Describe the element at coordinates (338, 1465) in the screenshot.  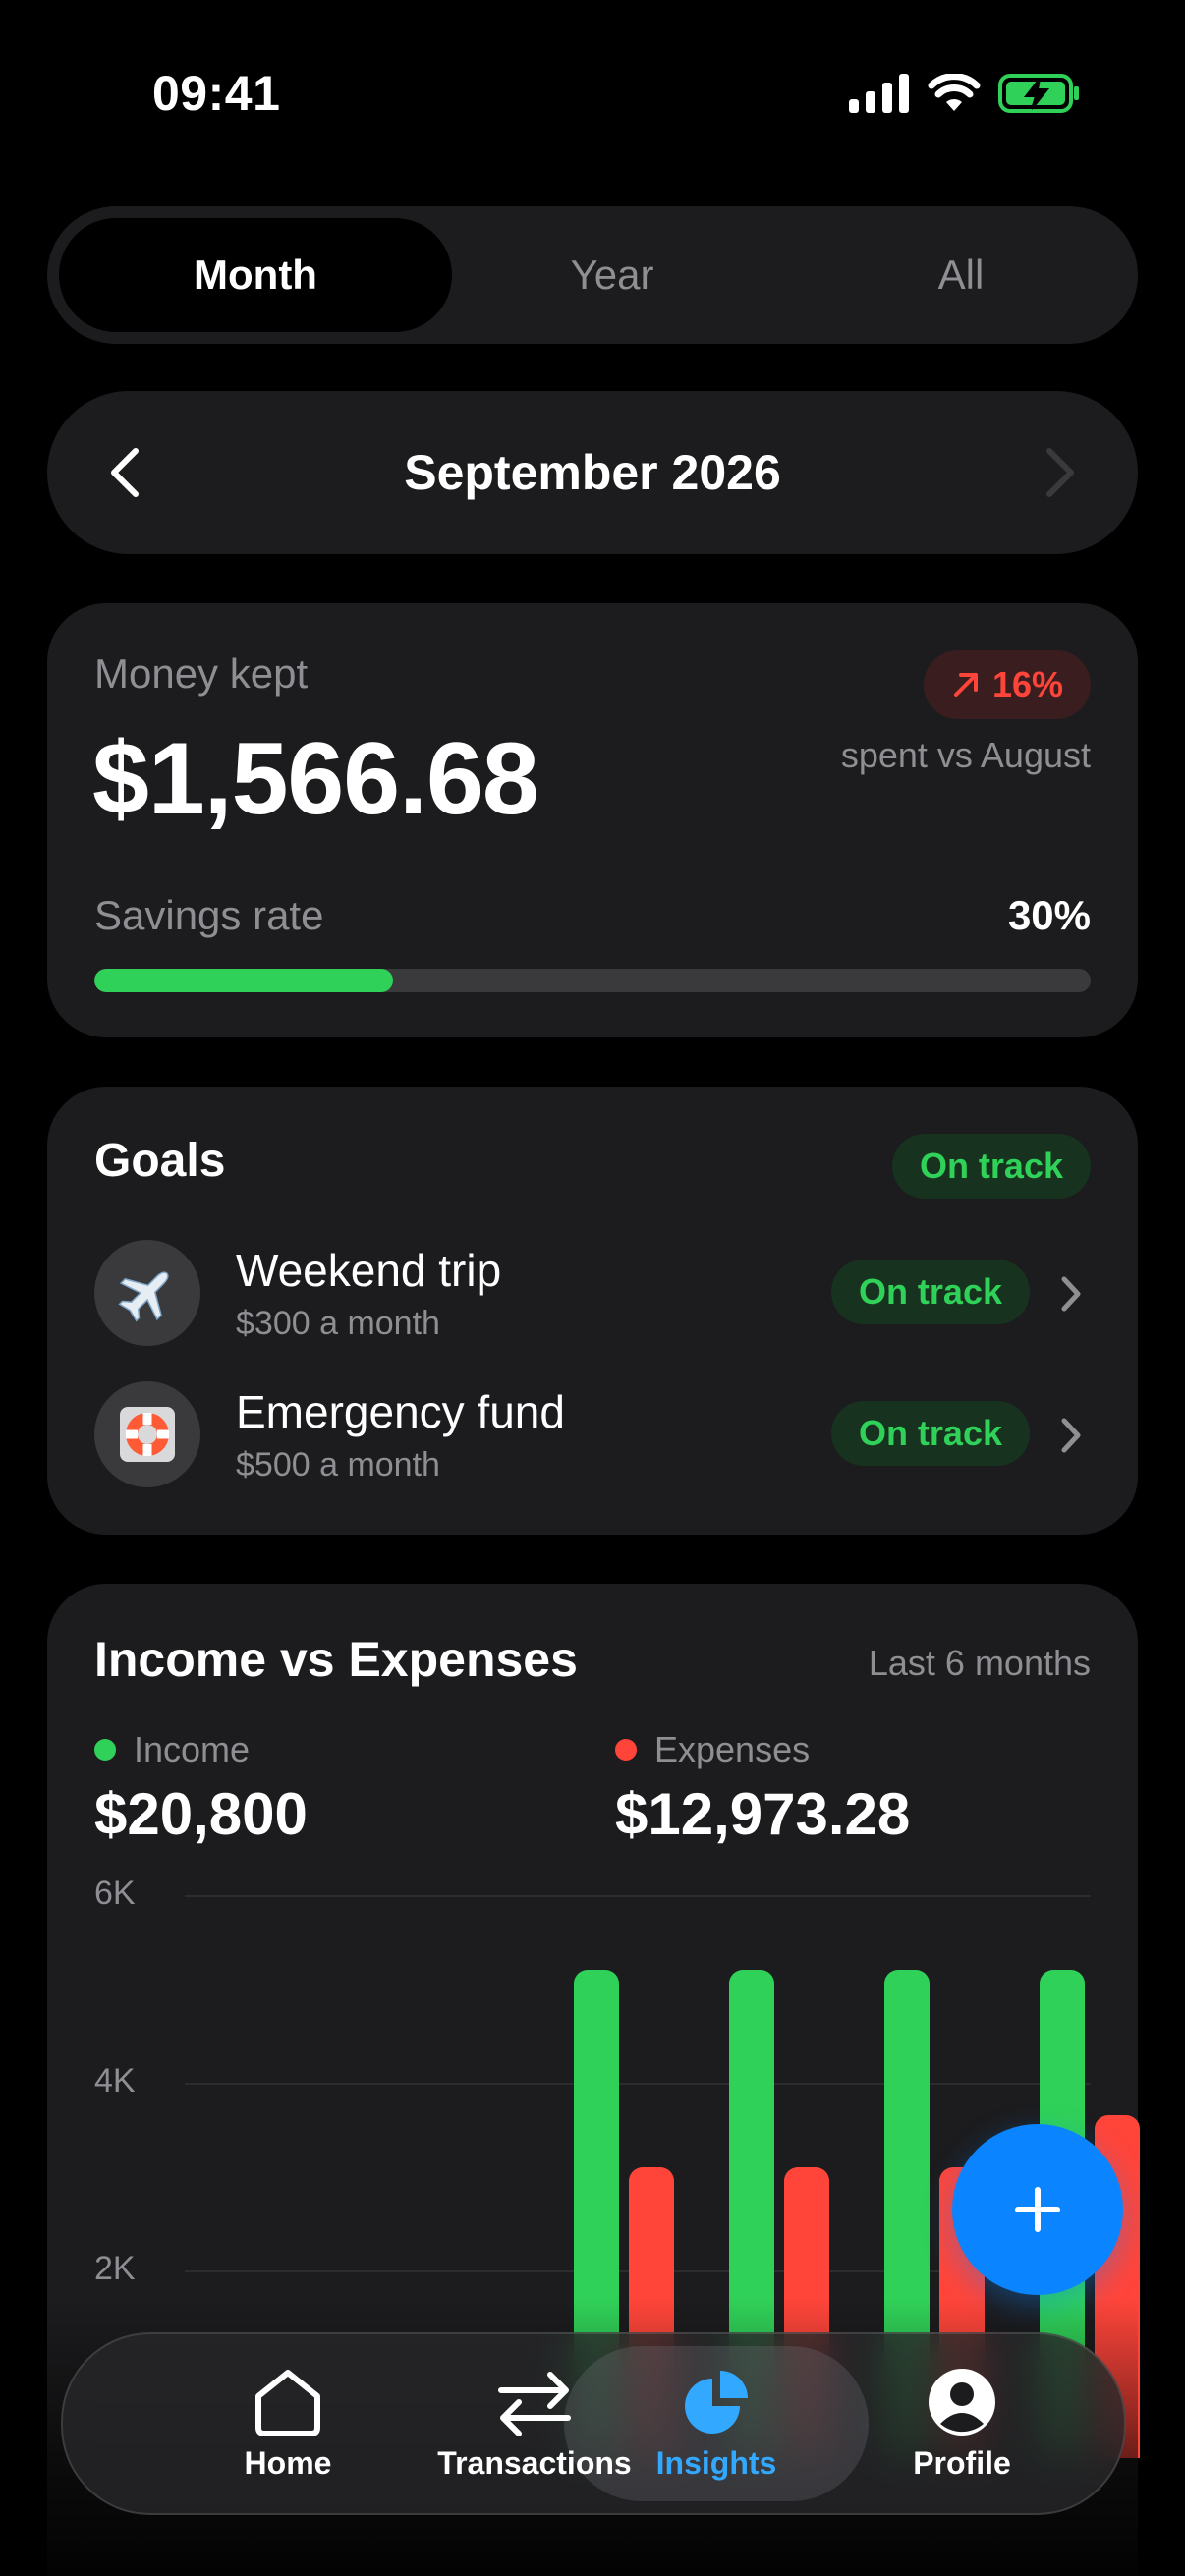
I see `goal-amount: $500 a month` at that location.